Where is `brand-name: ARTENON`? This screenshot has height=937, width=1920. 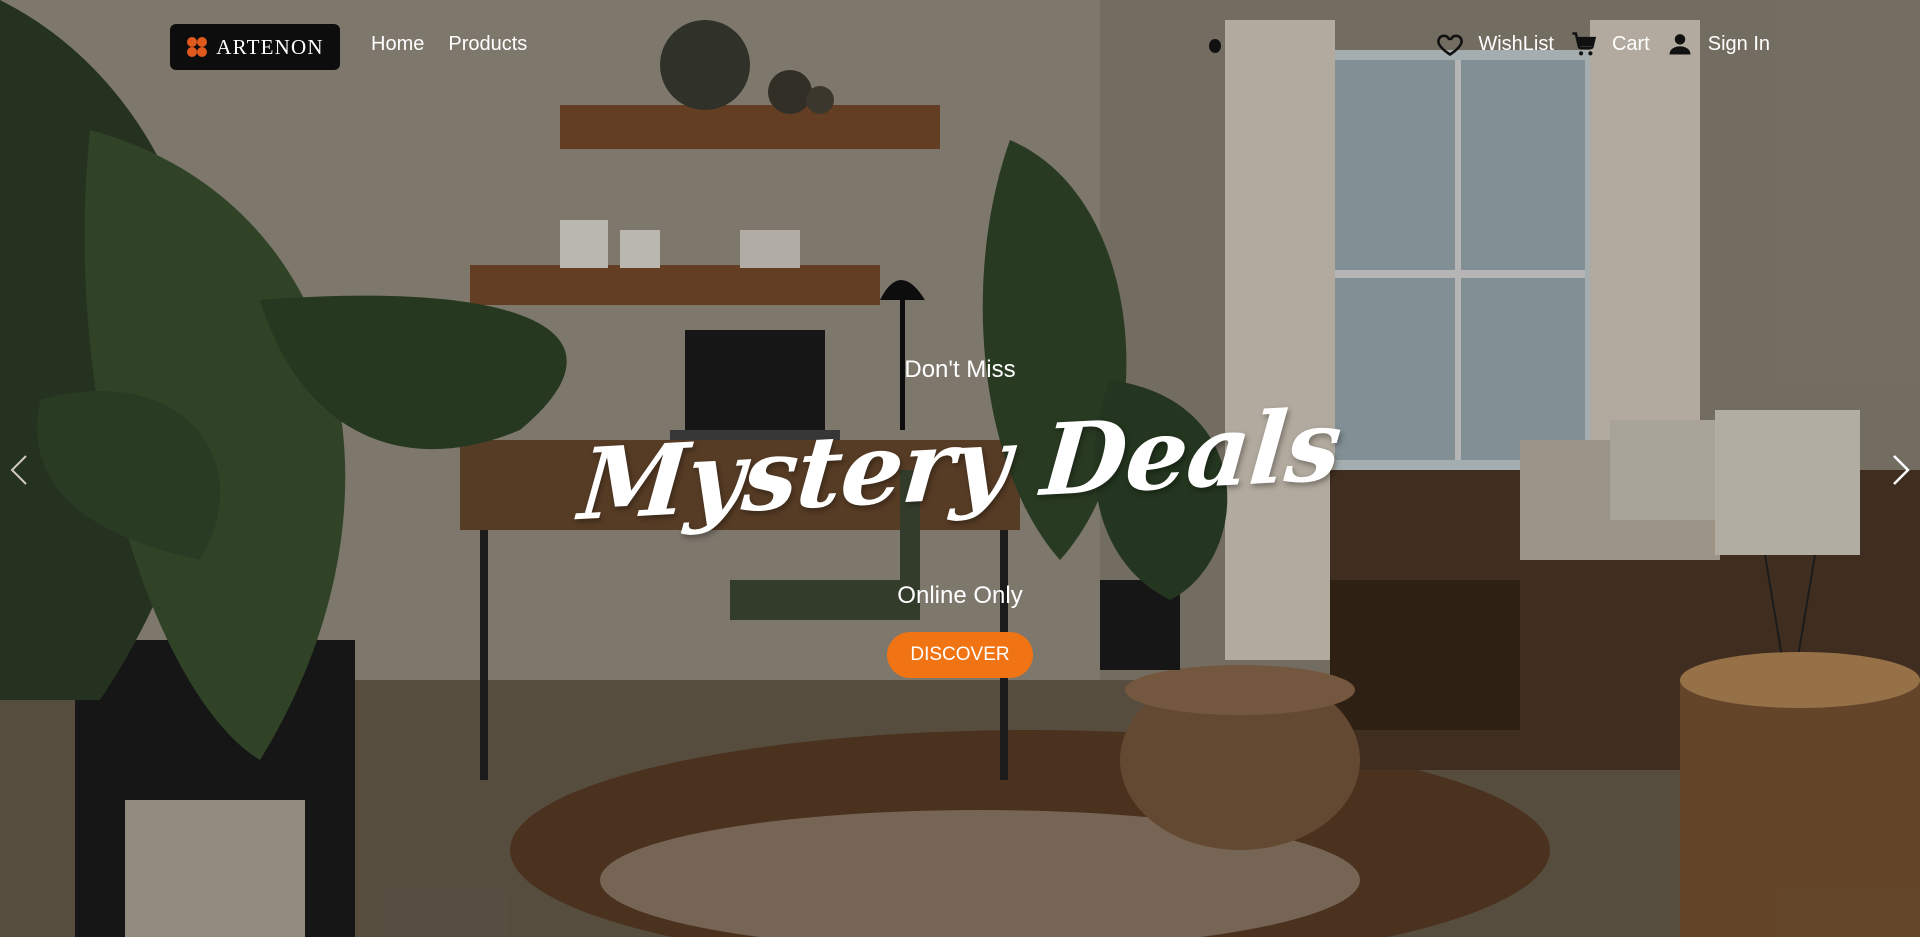 brand-name: ARTENON is located at coordinates (270, 46).